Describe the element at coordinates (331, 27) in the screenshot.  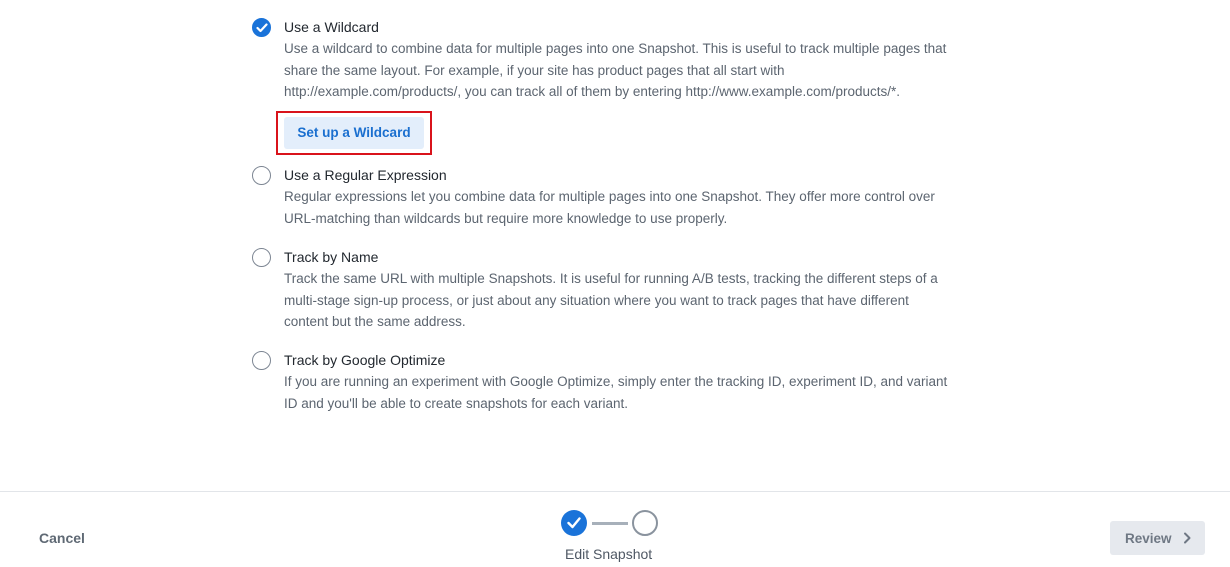
I see `option-title: Use a Wildcard` at that location.